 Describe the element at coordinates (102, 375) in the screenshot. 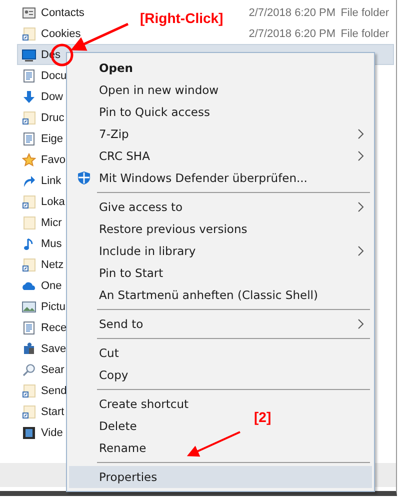

I see `menu-item: Copy` at that location.